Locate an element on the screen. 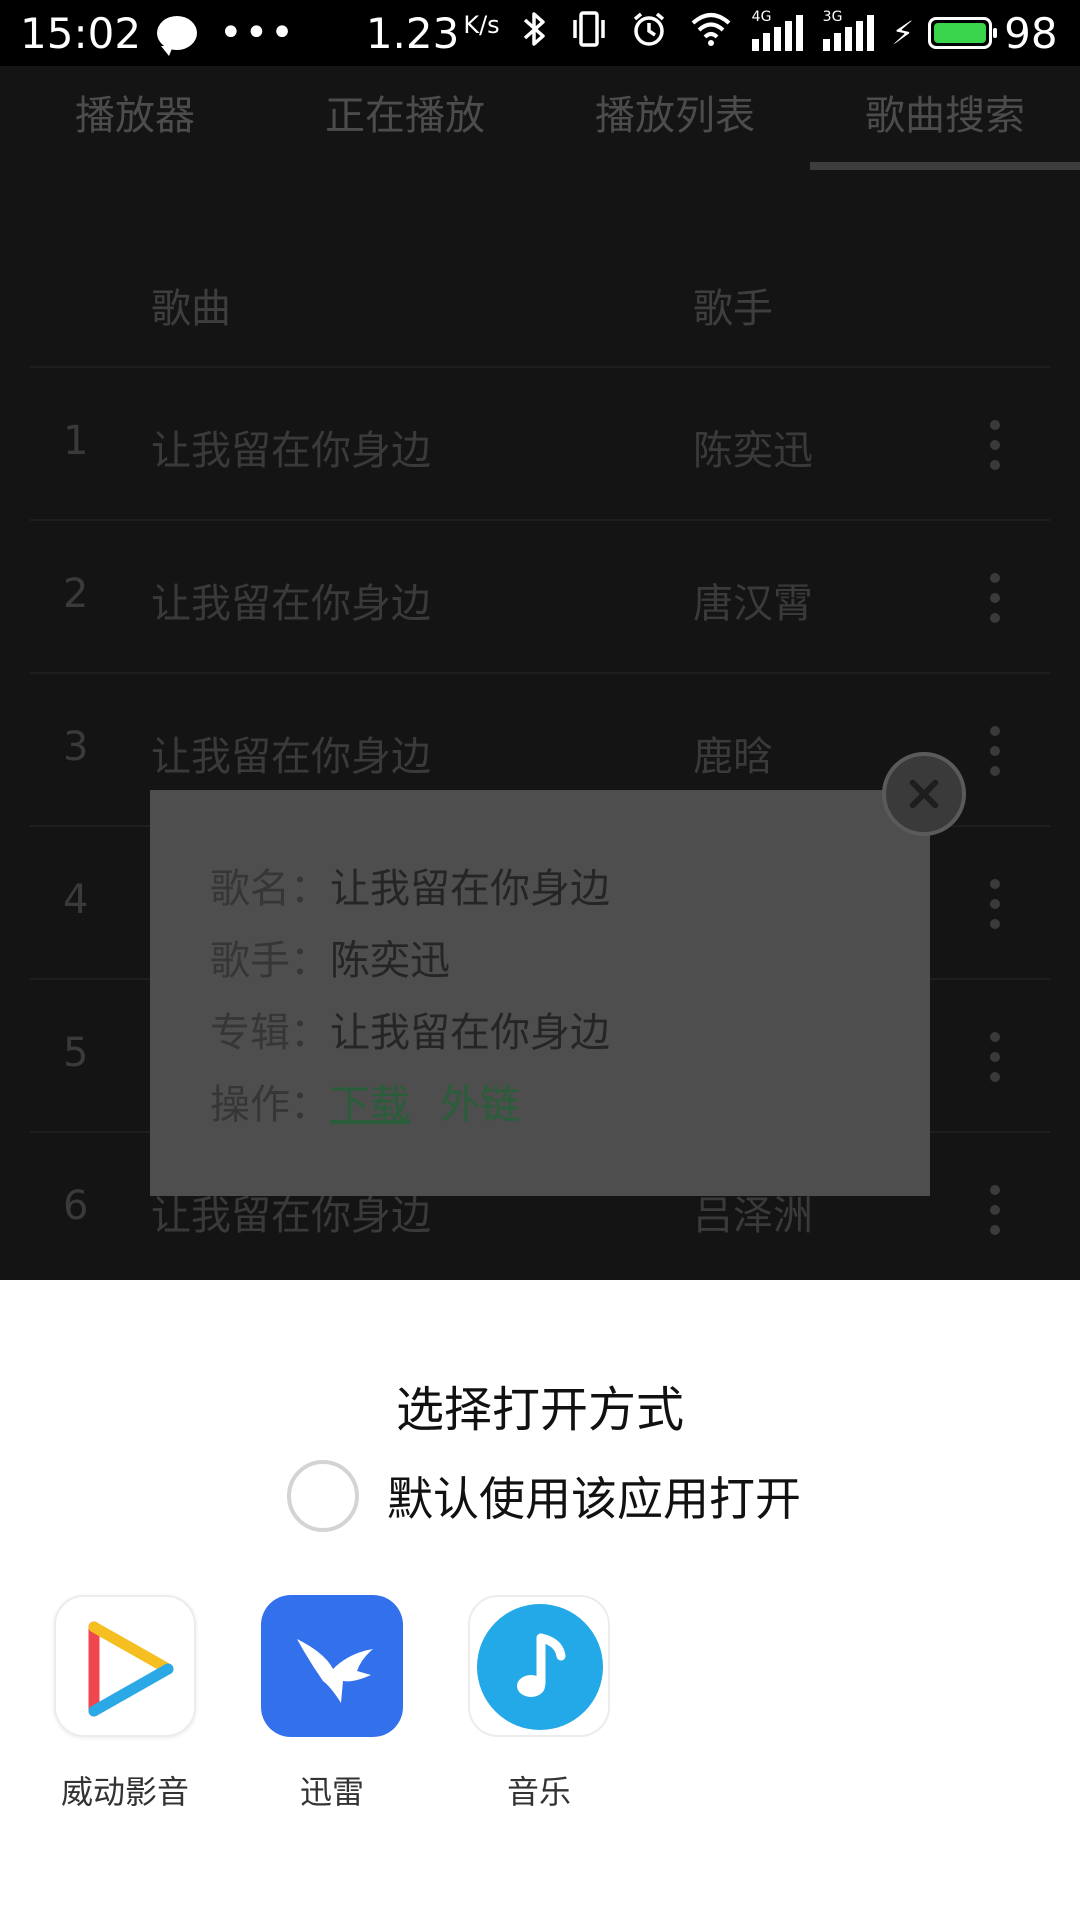  app-name: 迅雷 is located at coordinates (331, 1792).